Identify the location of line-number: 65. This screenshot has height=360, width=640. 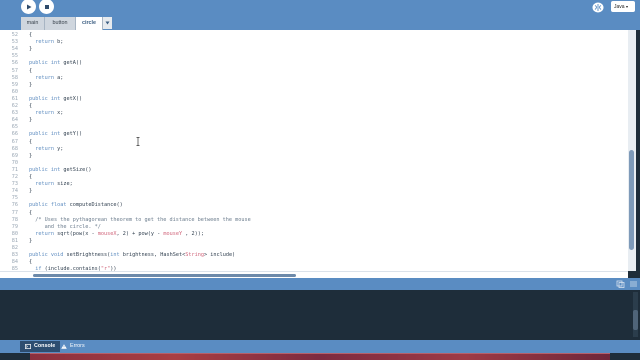
(14, 127).